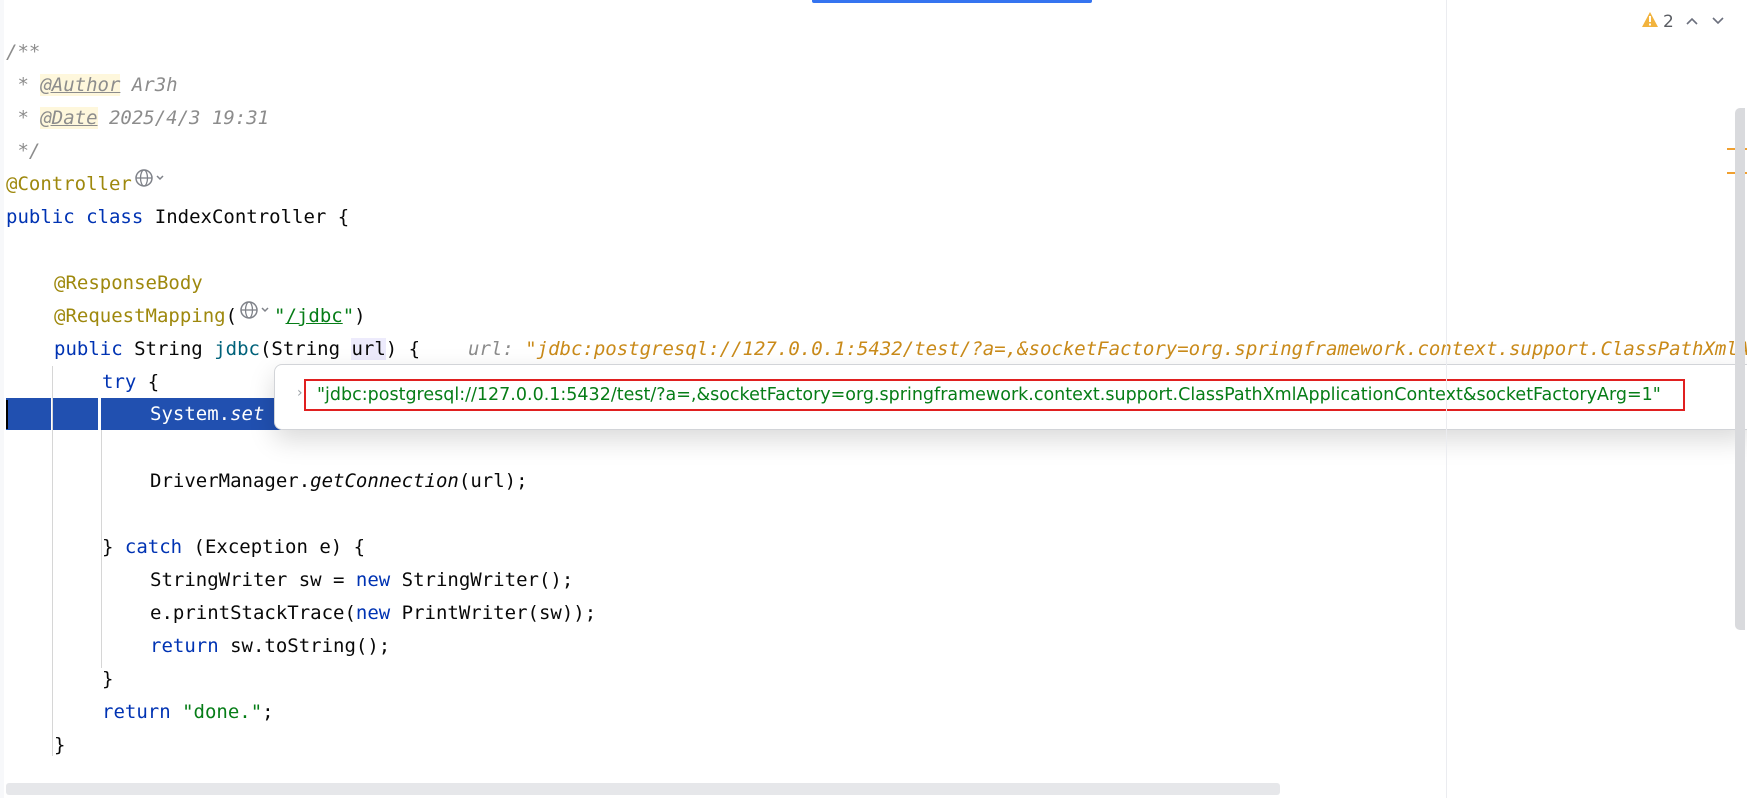 This screenshot has width=1747, height=798. I want to click on code-line-return-sw: return sw.toString();, so click(270, 646).